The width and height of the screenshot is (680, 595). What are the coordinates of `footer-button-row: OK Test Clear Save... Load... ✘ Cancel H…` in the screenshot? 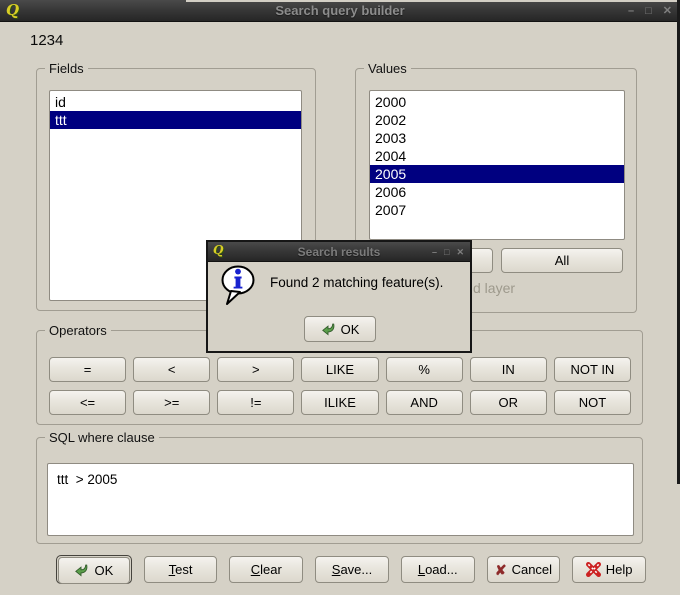 It's located at (351, 569).